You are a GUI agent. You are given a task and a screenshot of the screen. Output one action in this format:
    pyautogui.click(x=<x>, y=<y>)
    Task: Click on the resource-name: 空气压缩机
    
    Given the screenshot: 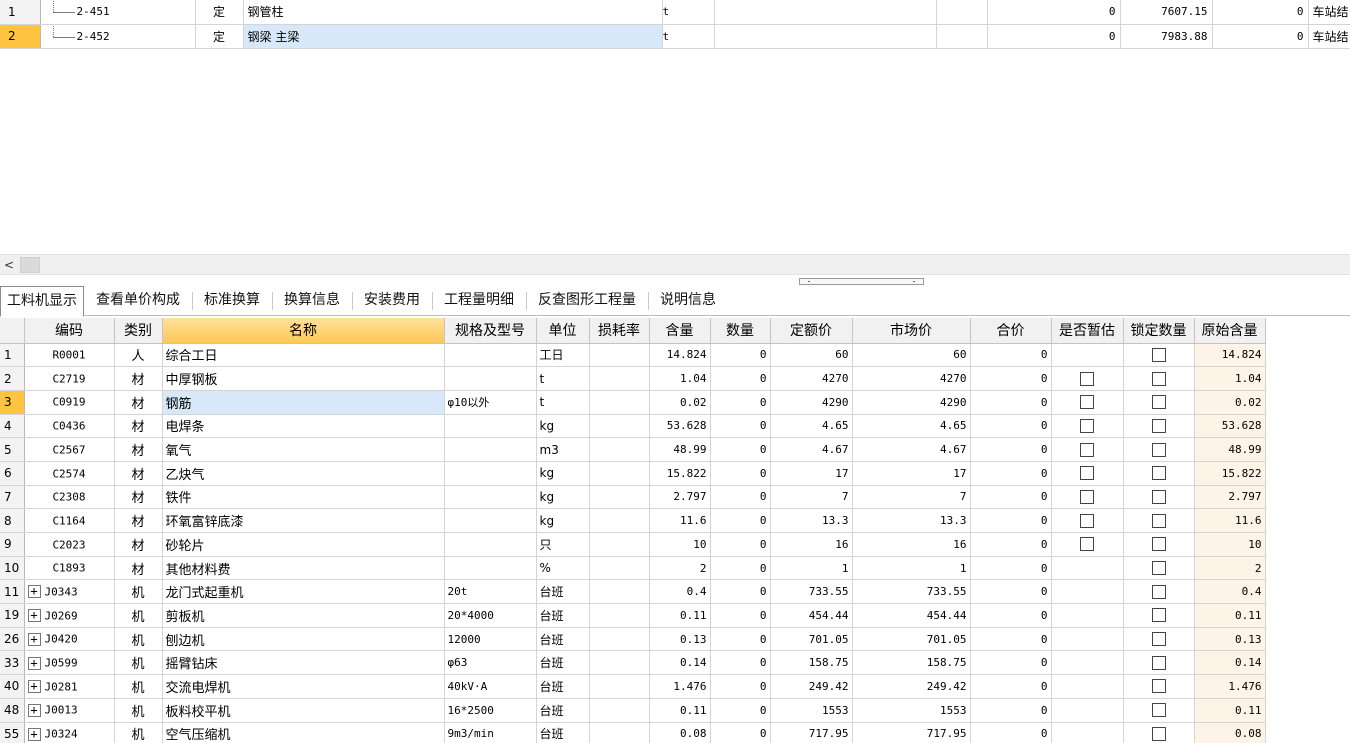 What is the action you would take?
    pyautogui.click(x=303, y=732)
    